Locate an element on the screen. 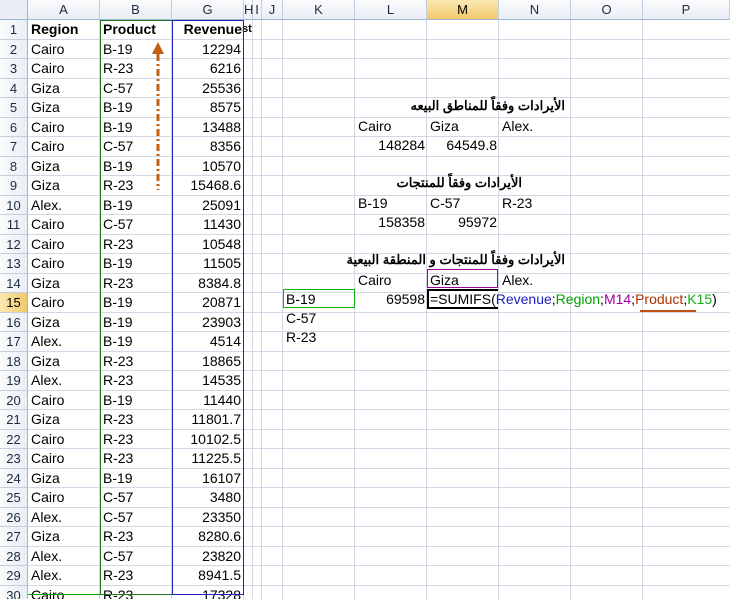 Image resolution: width=730 pixels, height=599 pixels. region-range-border is located at coordinates (64, 307).